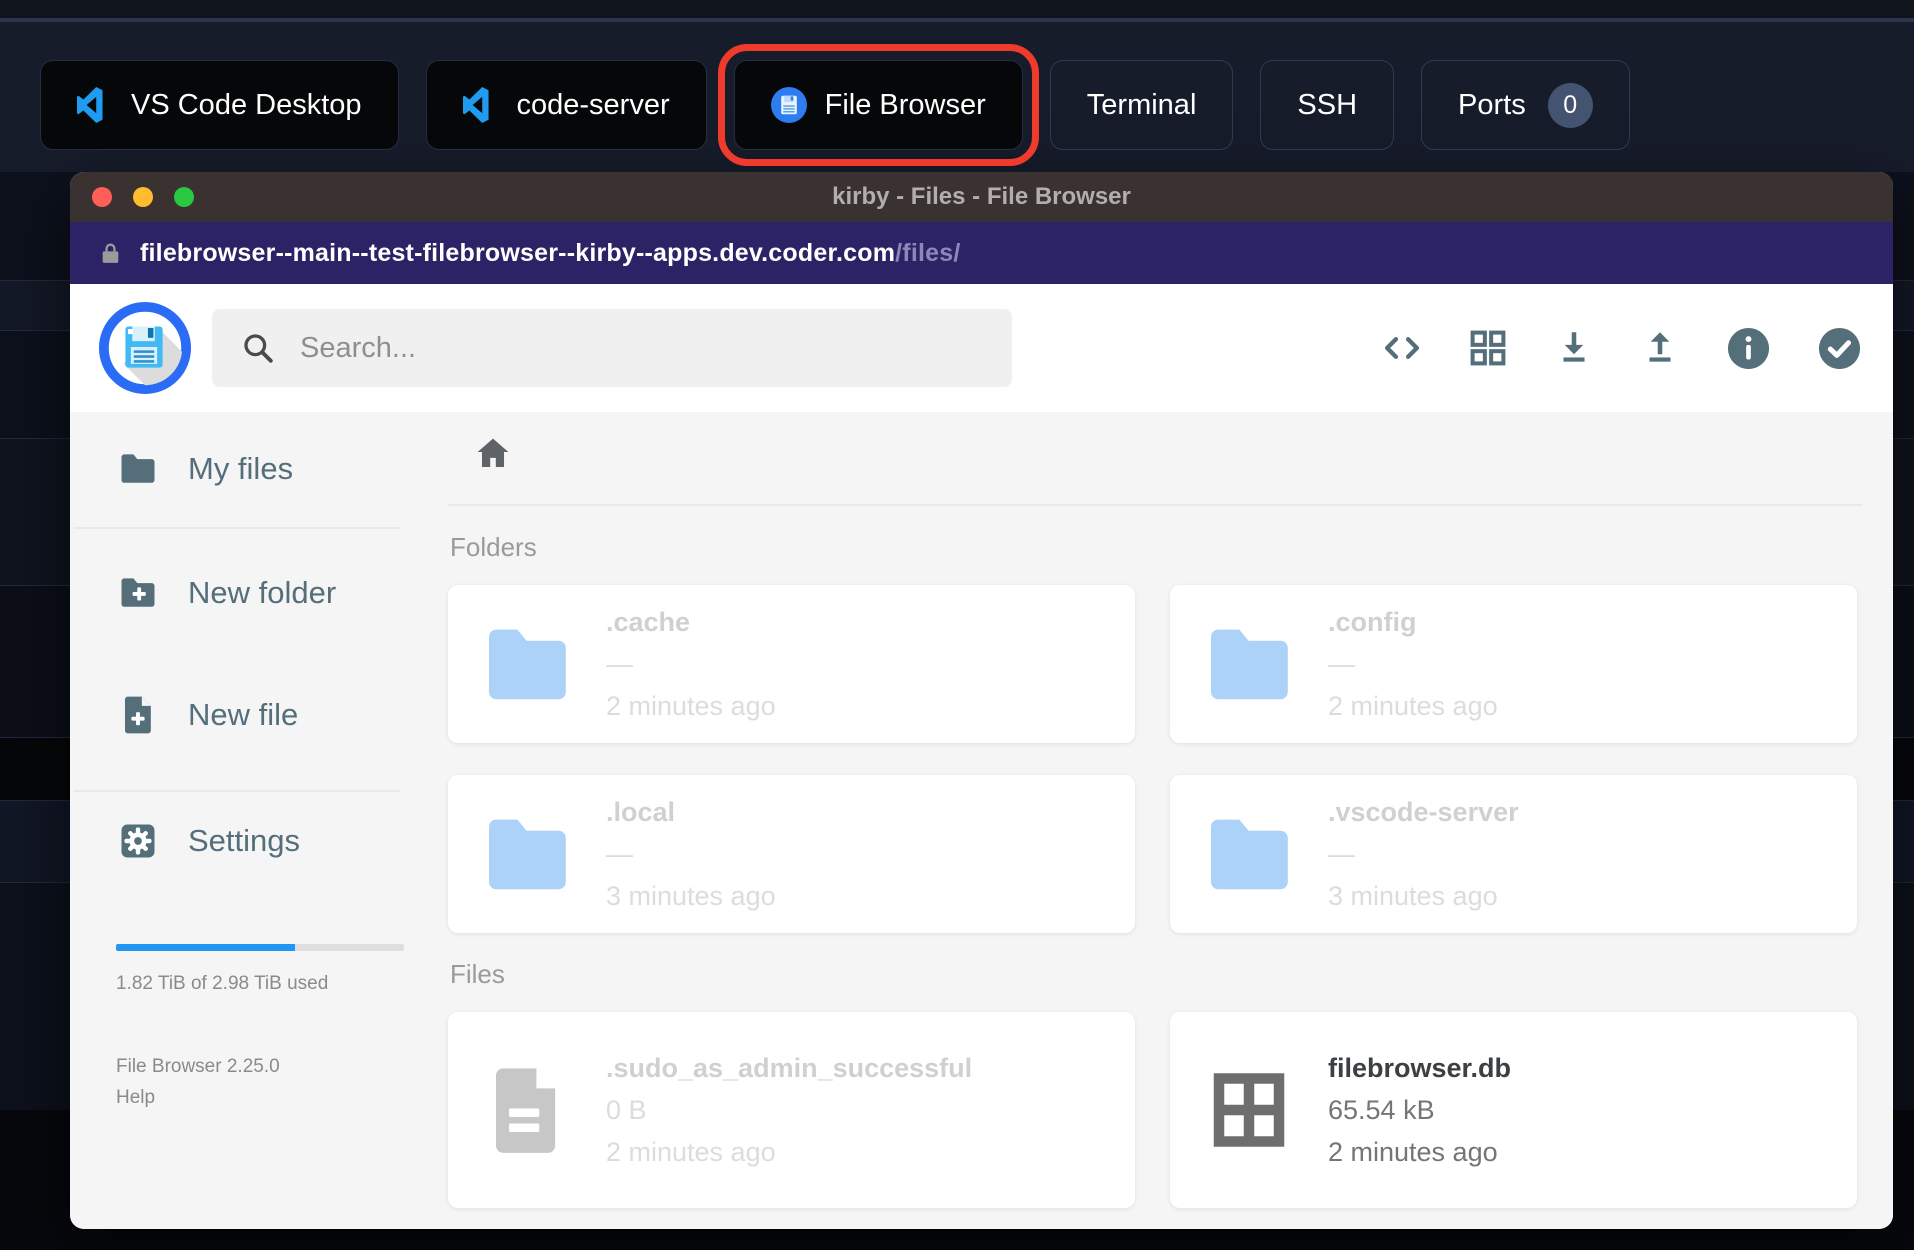 The height and width of the screenshot is (1250, 1914). I want to click on code-icon, so click(1402, 348).